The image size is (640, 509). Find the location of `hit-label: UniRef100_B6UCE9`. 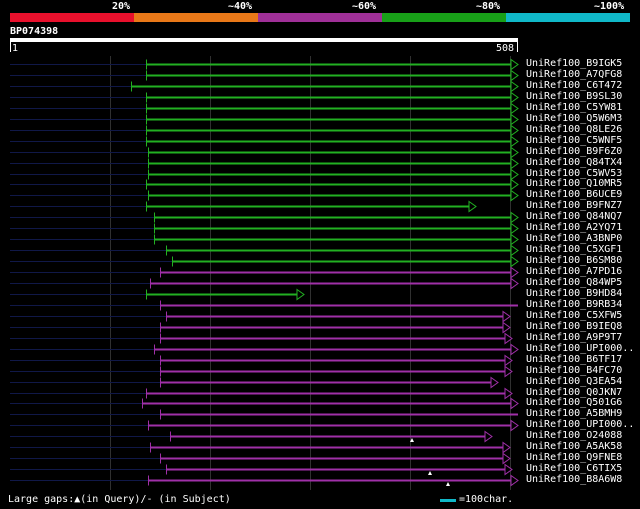

hit-label: UniRef100_B6UCE9 is located at coordinates (574, 195).